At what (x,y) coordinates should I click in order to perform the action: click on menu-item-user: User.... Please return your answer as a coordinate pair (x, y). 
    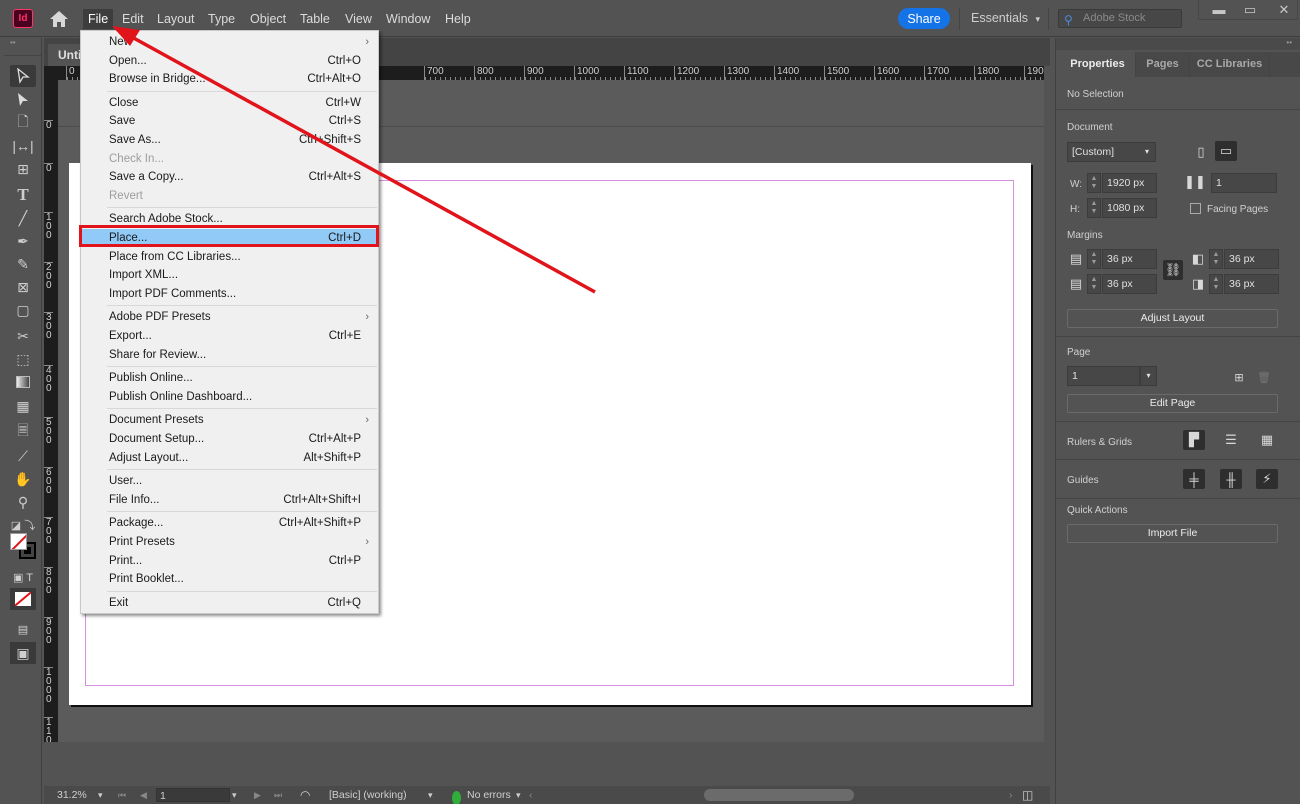
    Looking at the image, I should click on (229, 481).